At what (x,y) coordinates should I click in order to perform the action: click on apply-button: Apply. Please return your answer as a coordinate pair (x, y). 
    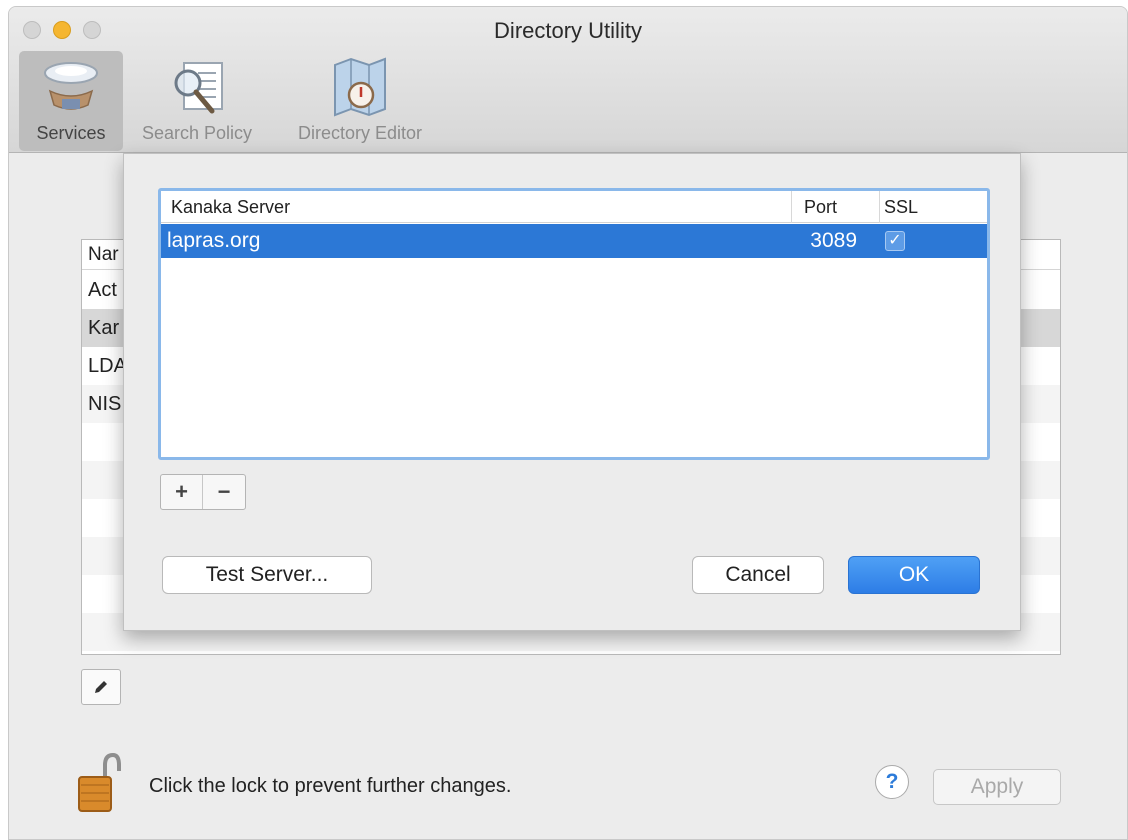
    Looking at the image, I should click on (997, 787).